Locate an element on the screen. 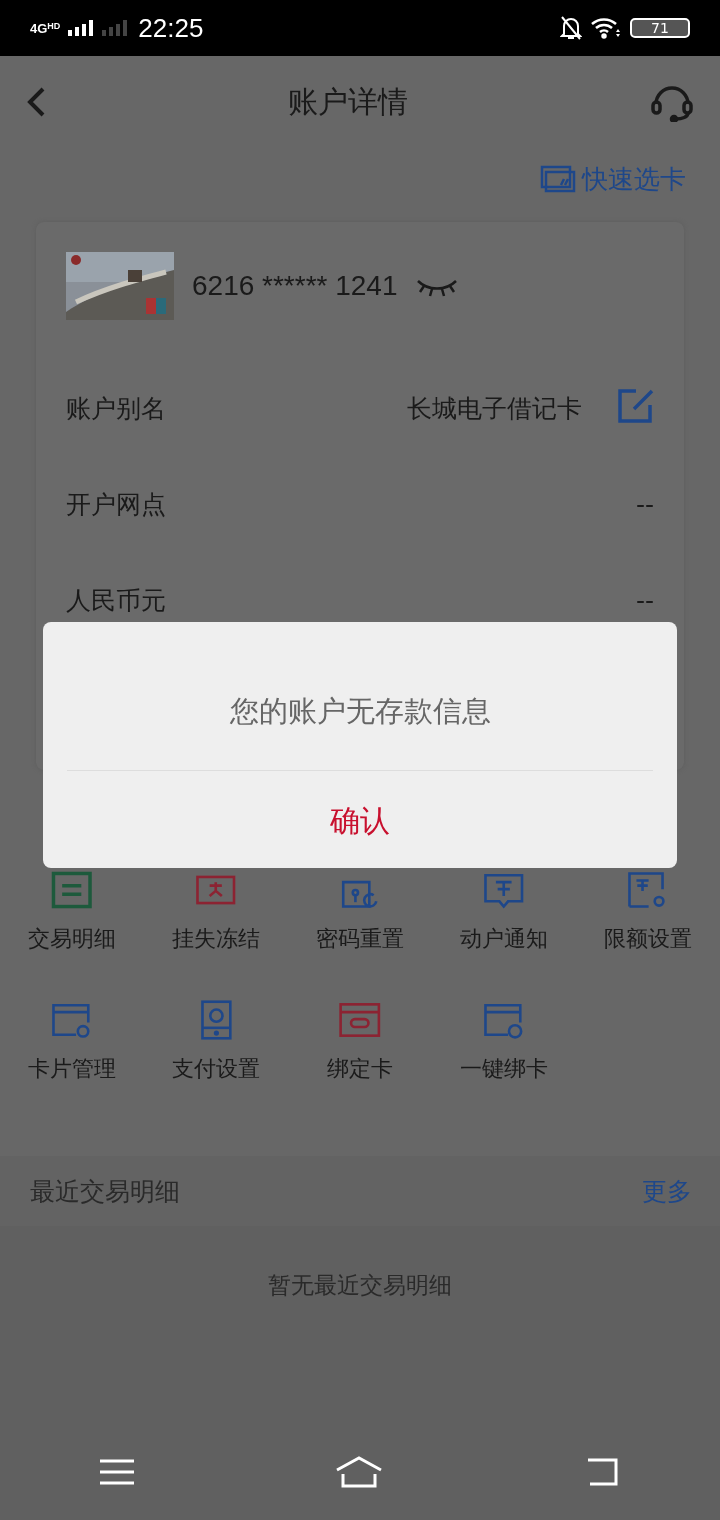  field-label: 开户网点 is located at coordinates (116, 504).